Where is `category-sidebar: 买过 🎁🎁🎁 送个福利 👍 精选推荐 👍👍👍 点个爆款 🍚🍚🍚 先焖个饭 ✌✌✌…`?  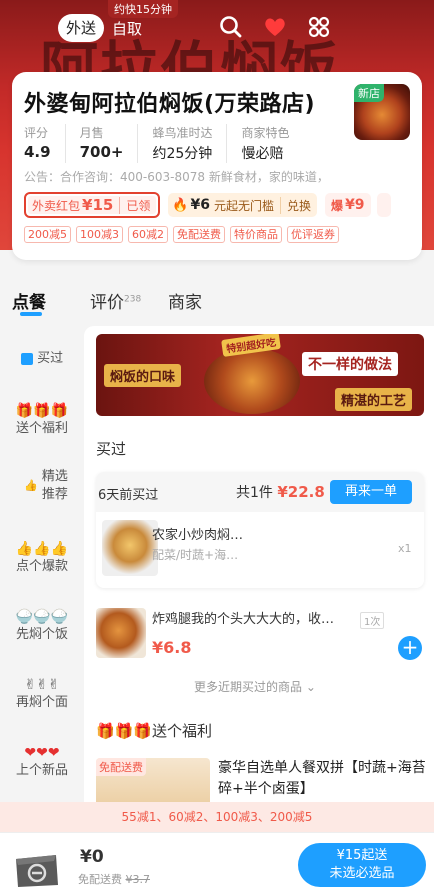 category-sidebar: 买过 🎁🎁🎁 送个福利 👍 精选推荐 👍👍👍 点个爆款 🍚🍚🍚 先焖个饭 ✌✌✌… is located at coordinates (42, 567).